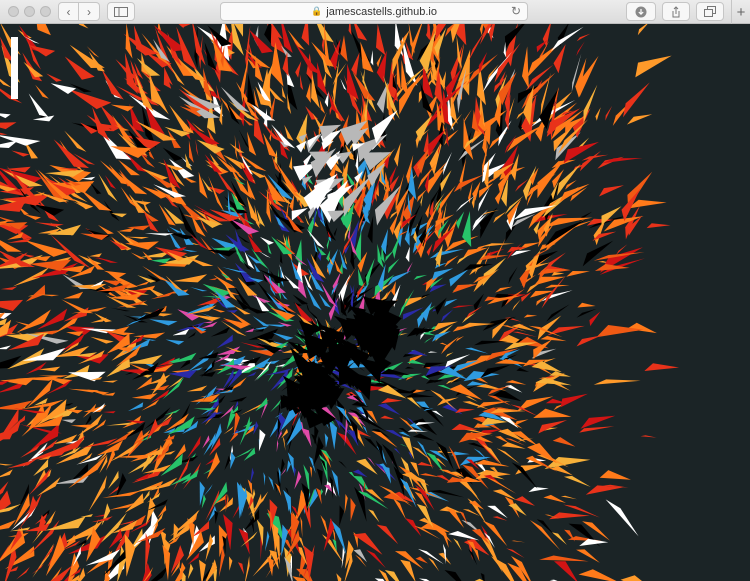 The image size is (750, 581). What do you see at coordinates (29, 11) in the screenshot?
I see `minimize-window-button` at bounding box center [29, 11].